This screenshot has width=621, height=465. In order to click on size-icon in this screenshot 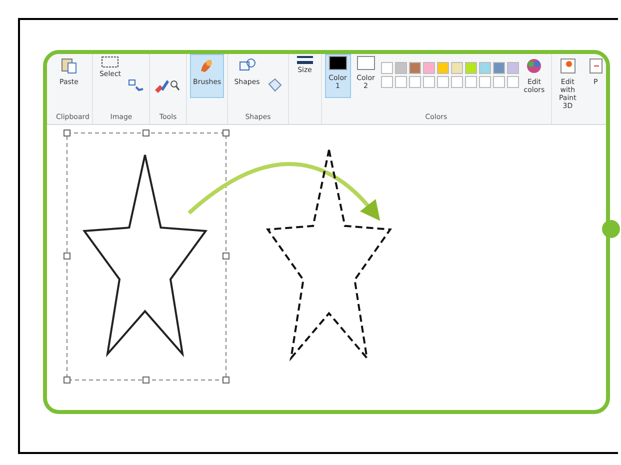, I will do `click(304, 60)`.